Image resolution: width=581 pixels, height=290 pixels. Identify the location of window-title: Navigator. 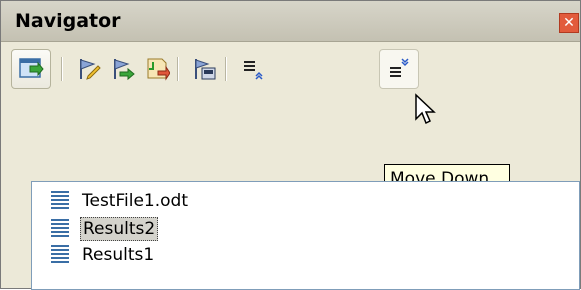
(68, 21).